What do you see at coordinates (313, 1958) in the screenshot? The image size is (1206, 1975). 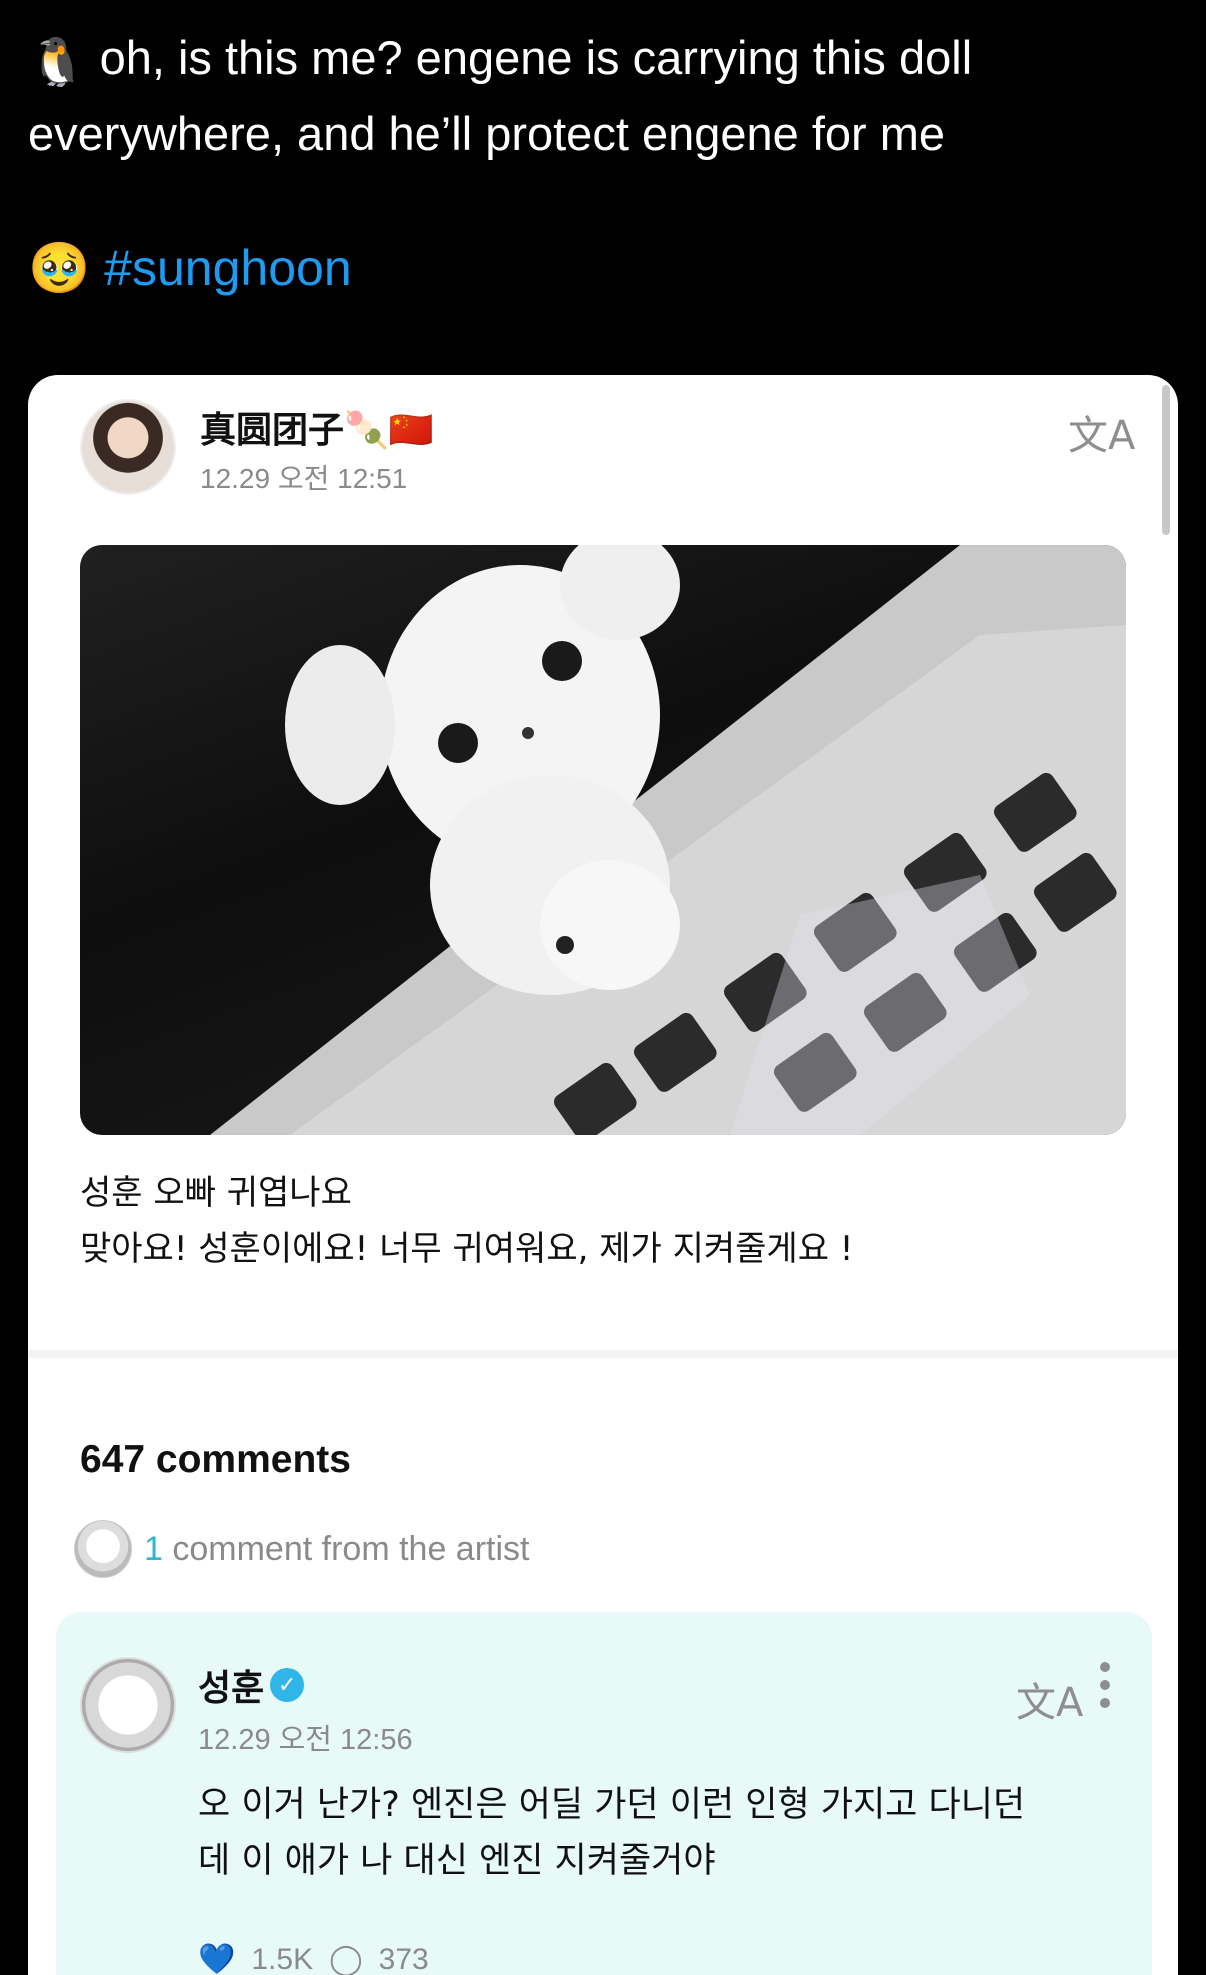 I see `comment-stats: 💙 1.5K ◯ 373` at bounding box center [313, 1958].